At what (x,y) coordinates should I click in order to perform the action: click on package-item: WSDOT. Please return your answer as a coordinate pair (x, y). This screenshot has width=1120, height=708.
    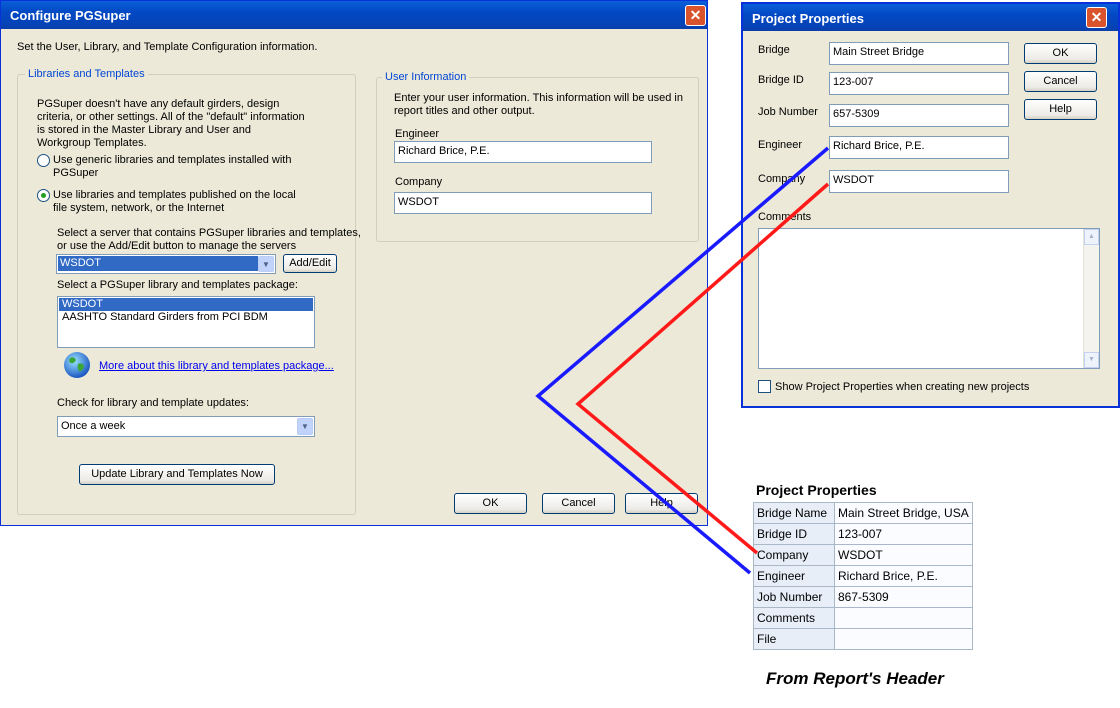
    Looking at the image, I should click on (186, 304).